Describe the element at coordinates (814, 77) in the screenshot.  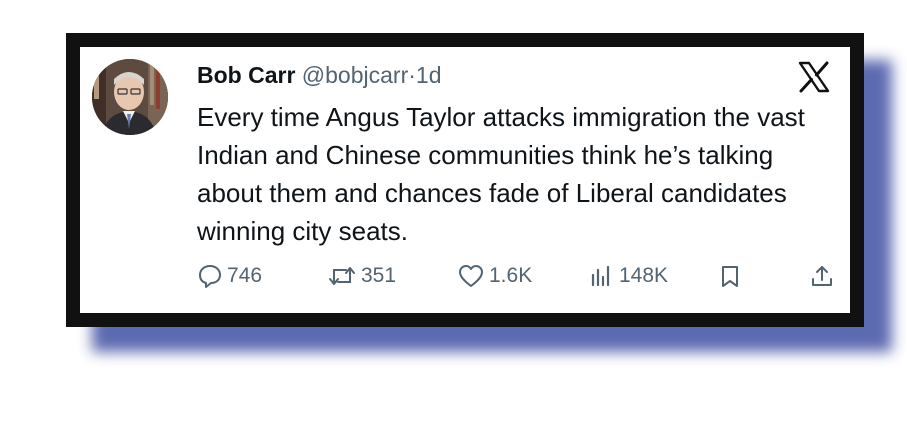
I see `x-logo-icon` at that location.